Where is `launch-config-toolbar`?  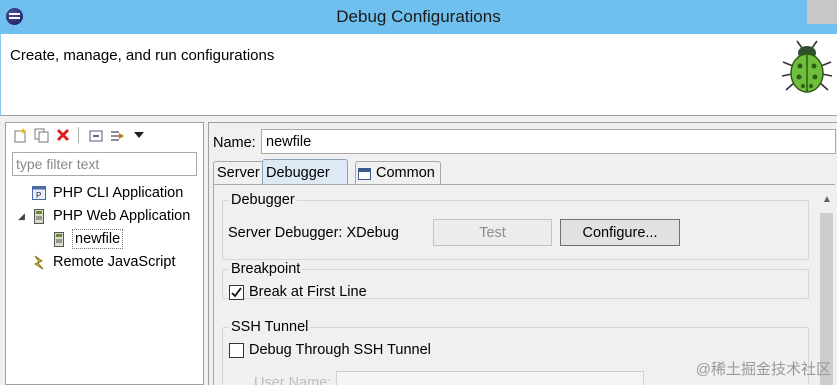 launch-config-toolbar is located at coordinates (104, 135).